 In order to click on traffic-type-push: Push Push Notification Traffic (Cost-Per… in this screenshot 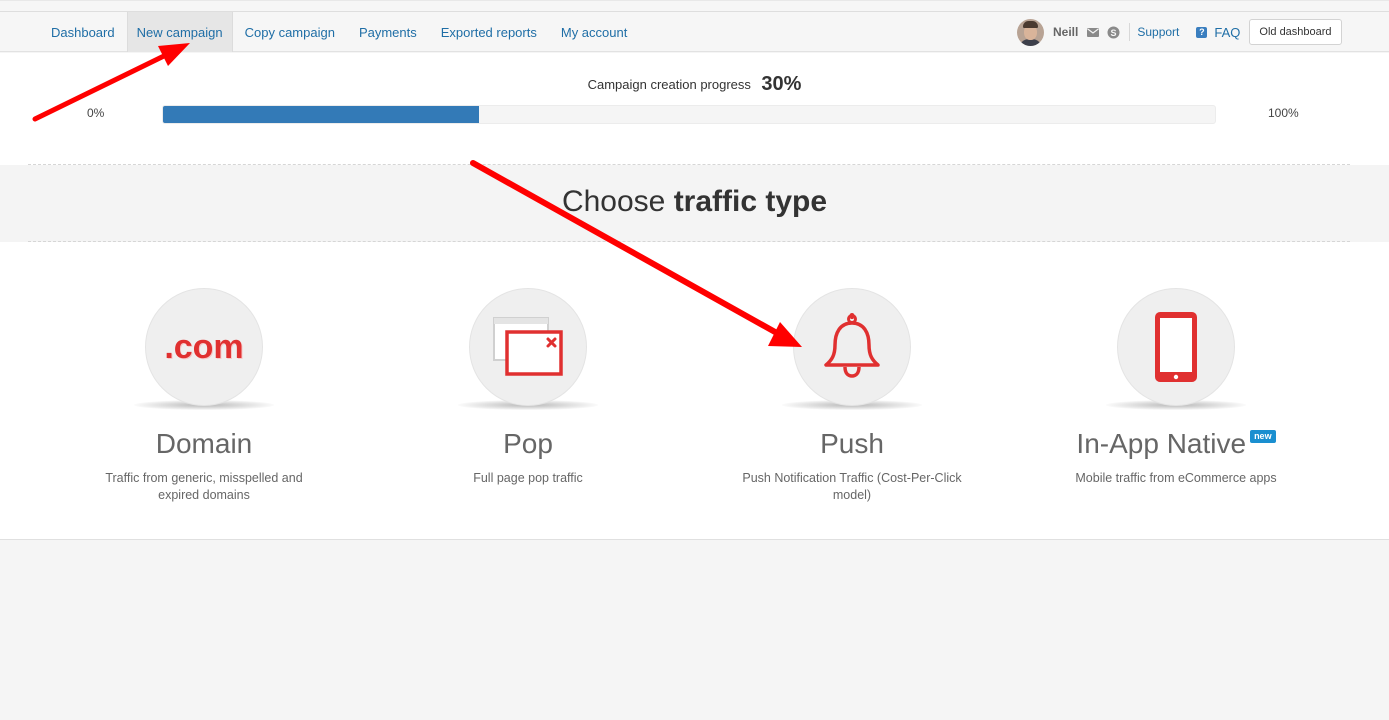, I will do `click(852, 387)`.